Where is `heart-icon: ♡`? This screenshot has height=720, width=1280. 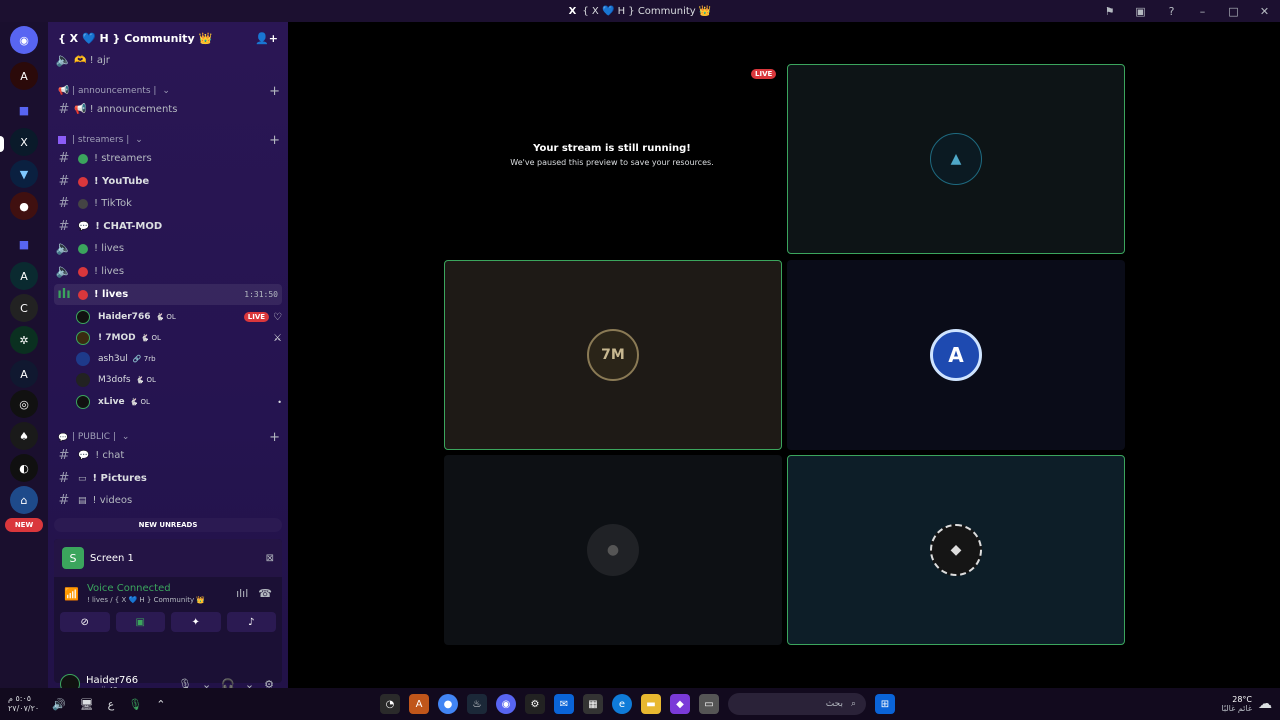 heart-icon: ♡ is located at coordinates (277, 317).